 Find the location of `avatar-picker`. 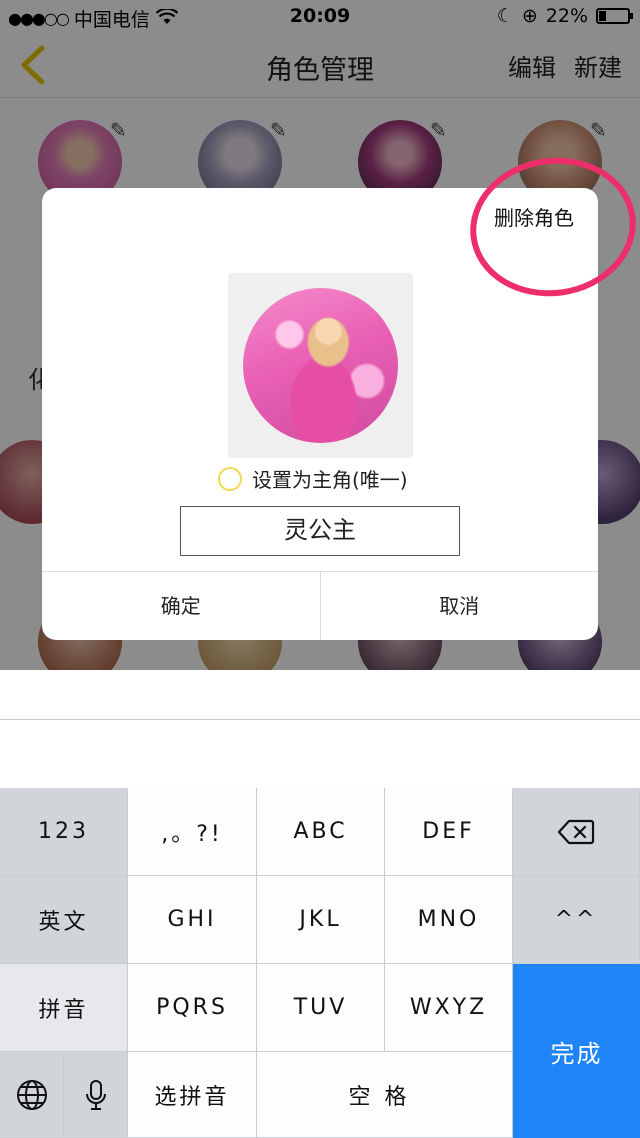

avatar-picker is located at coordinates (320, 365).